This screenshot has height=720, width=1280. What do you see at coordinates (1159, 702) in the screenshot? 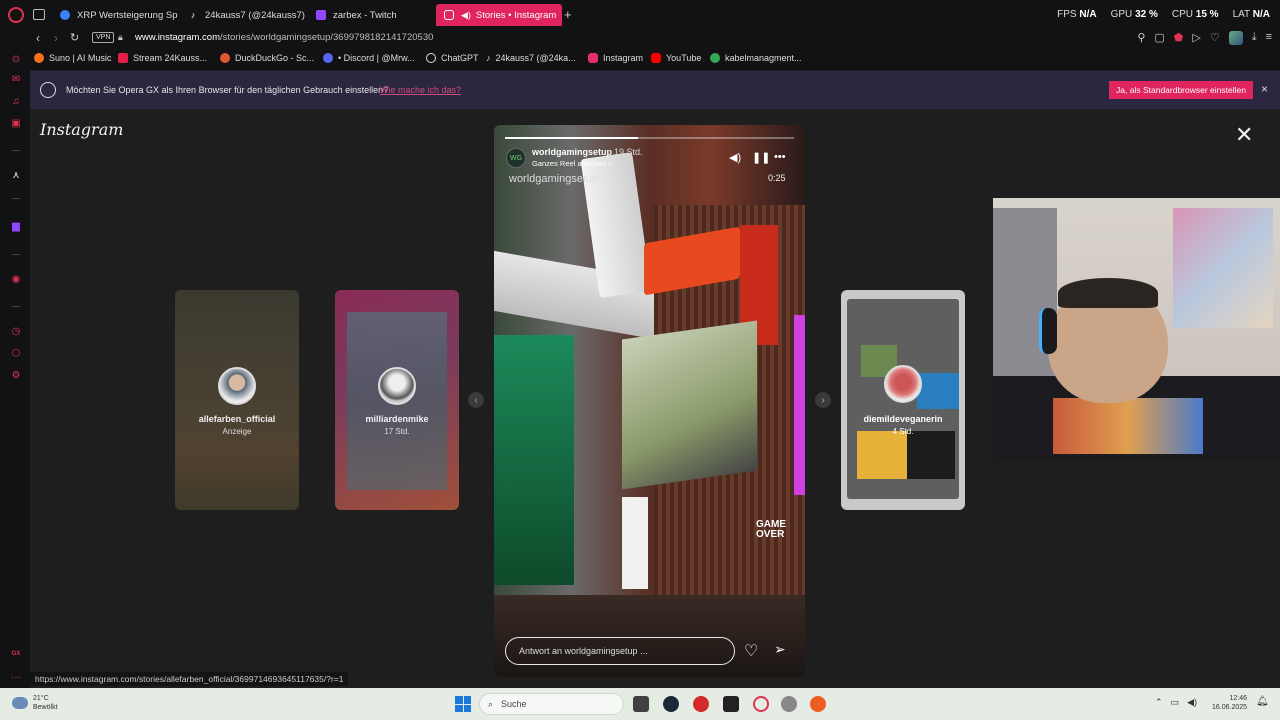
I see `chevron-up-icon: ⌃` at bounding box center [1159, 702].